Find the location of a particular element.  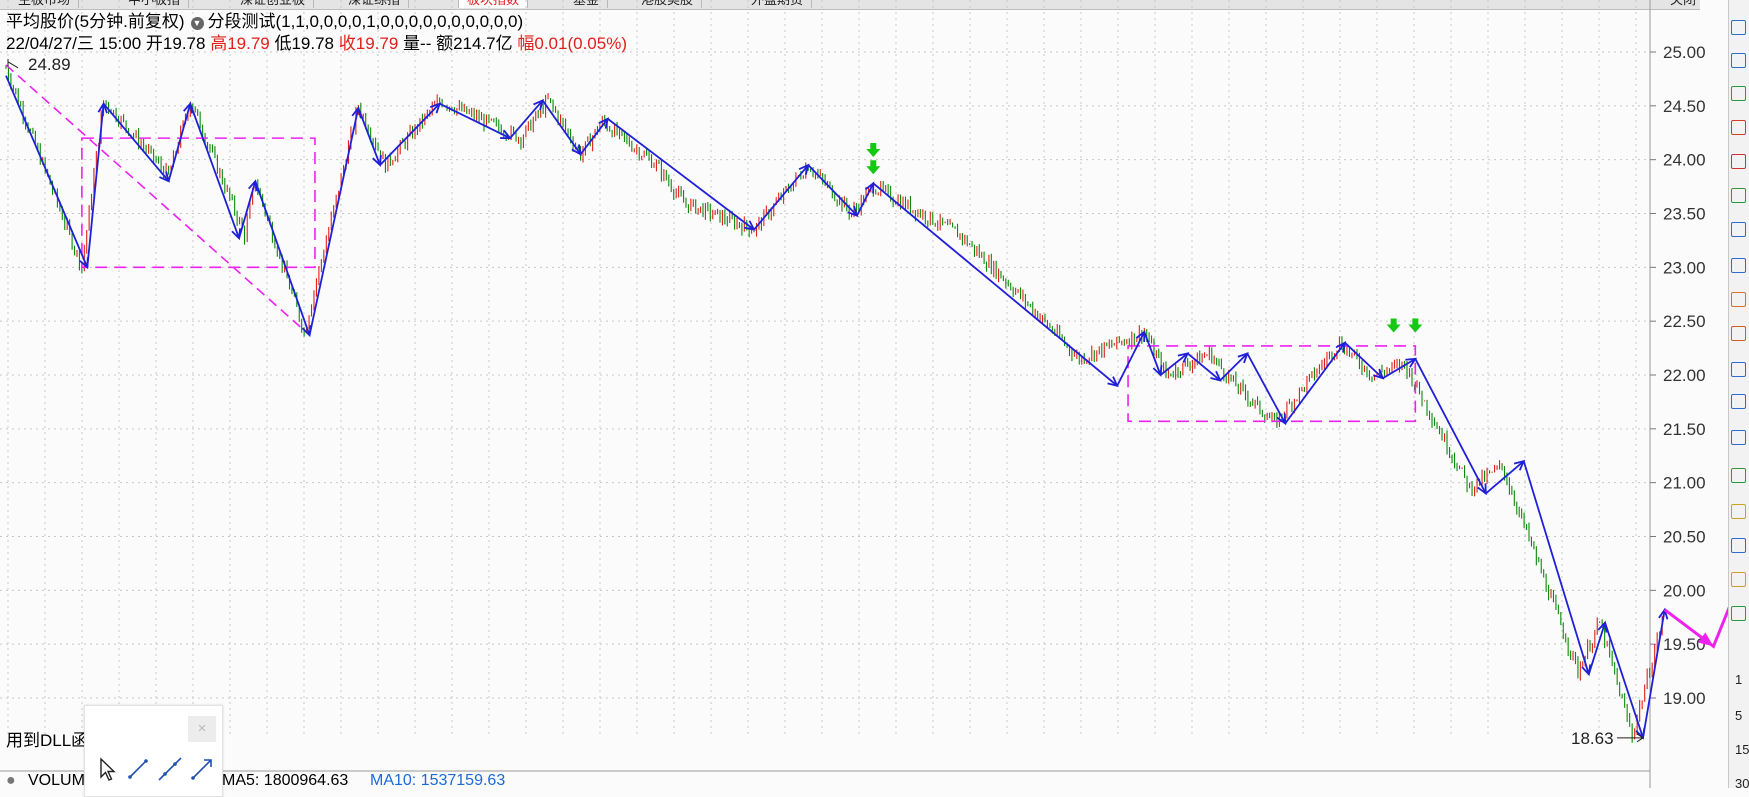

volume-label: VOLUM is located at coordinates (56, 780).